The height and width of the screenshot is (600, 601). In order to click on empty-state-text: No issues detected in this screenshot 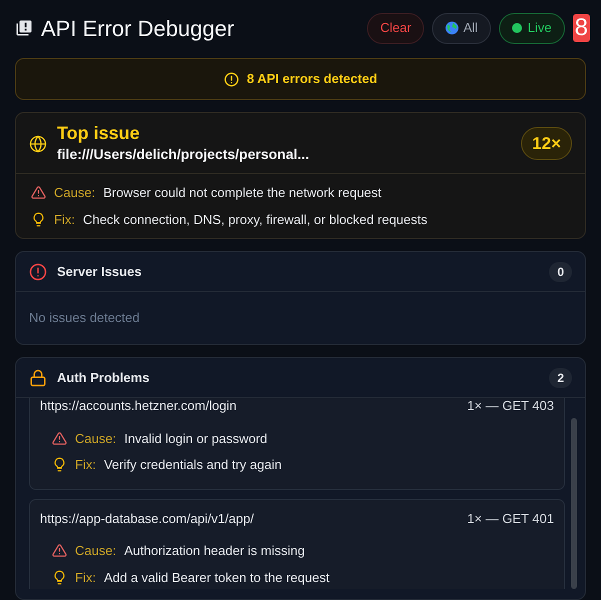, I will do `click(84, 317)`.